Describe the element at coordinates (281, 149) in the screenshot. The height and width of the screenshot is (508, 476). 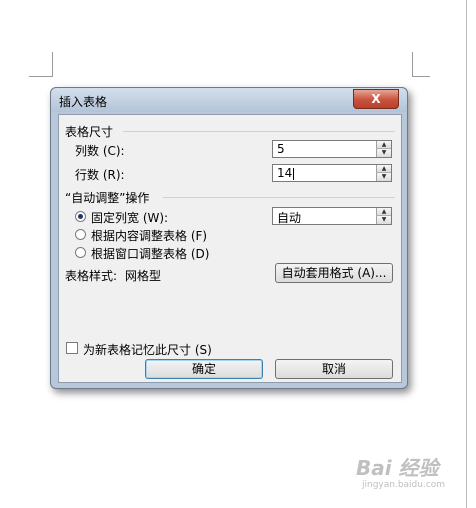
I see `columns-value: 5` at that location.